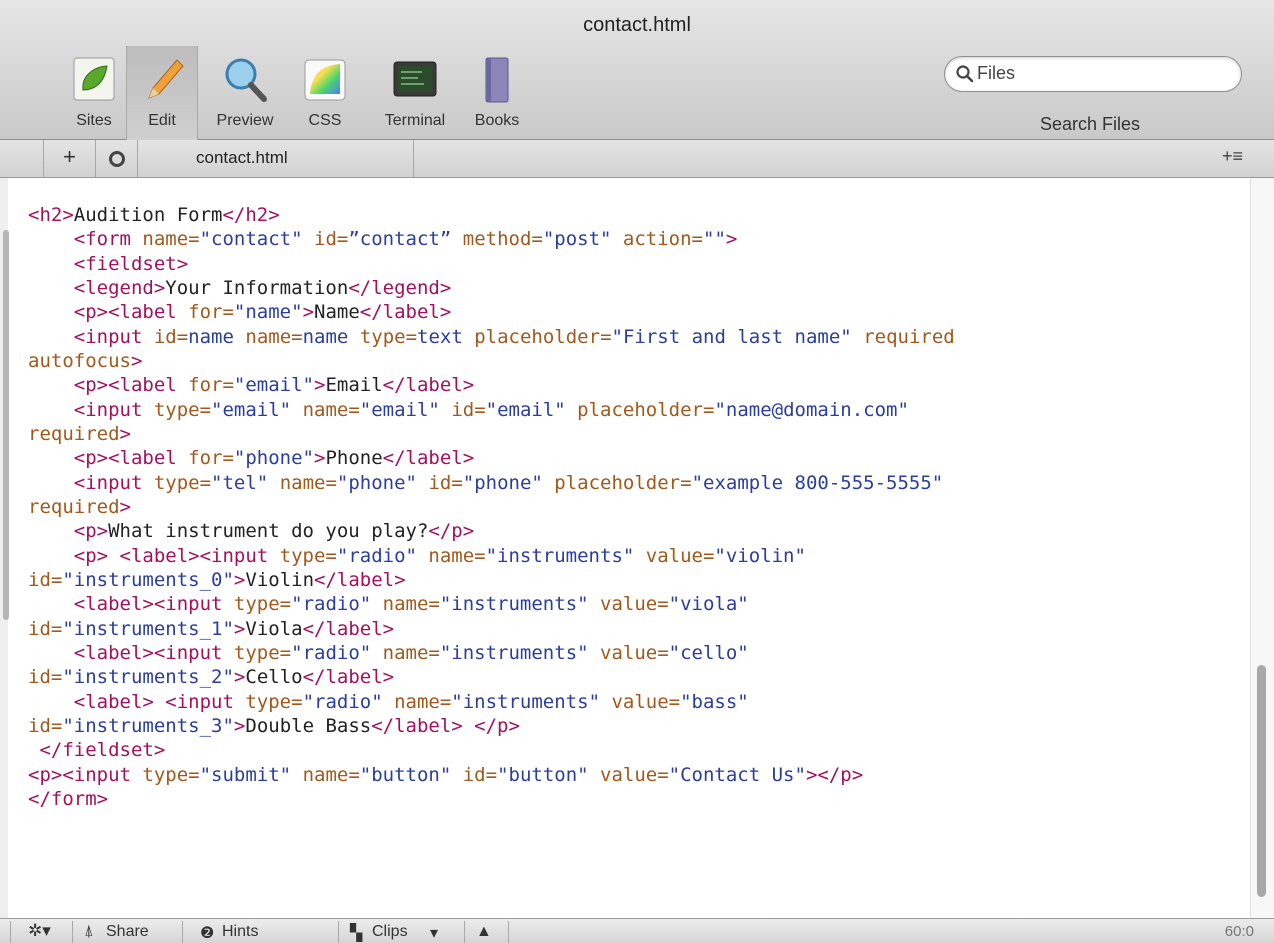 The width and height of the screenshot is (1274, 943). I want to click on gear-icon: ✲▾, so click(39, 930).